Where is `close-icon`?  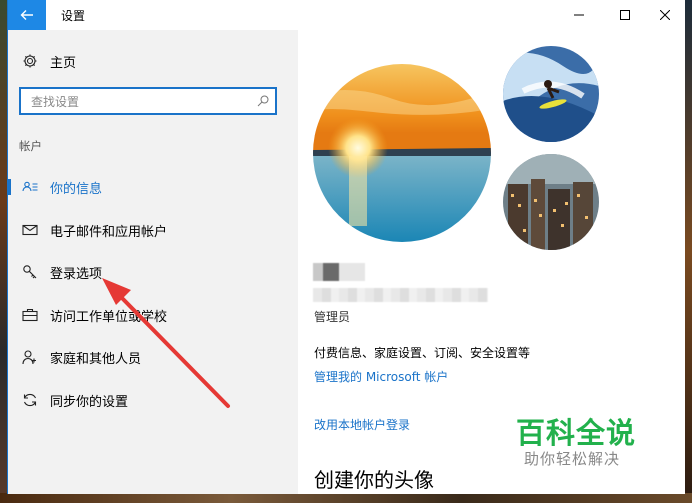
close-icon is located at coordinates (665, 15).